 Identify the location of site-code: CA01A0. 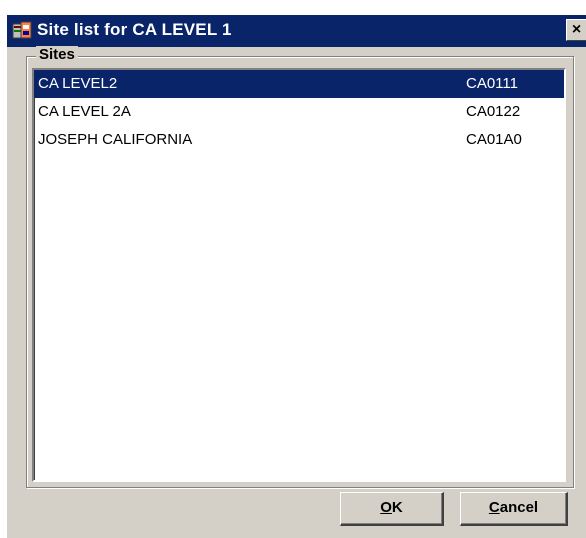
(494, 139).